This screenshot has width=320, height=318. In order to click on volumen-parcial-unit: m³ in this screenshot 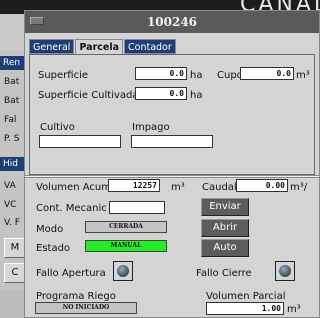, I will do `click(294, 309)`.